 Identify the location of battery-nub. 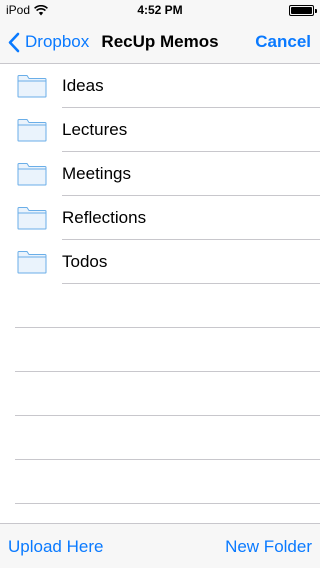
(316, 11).